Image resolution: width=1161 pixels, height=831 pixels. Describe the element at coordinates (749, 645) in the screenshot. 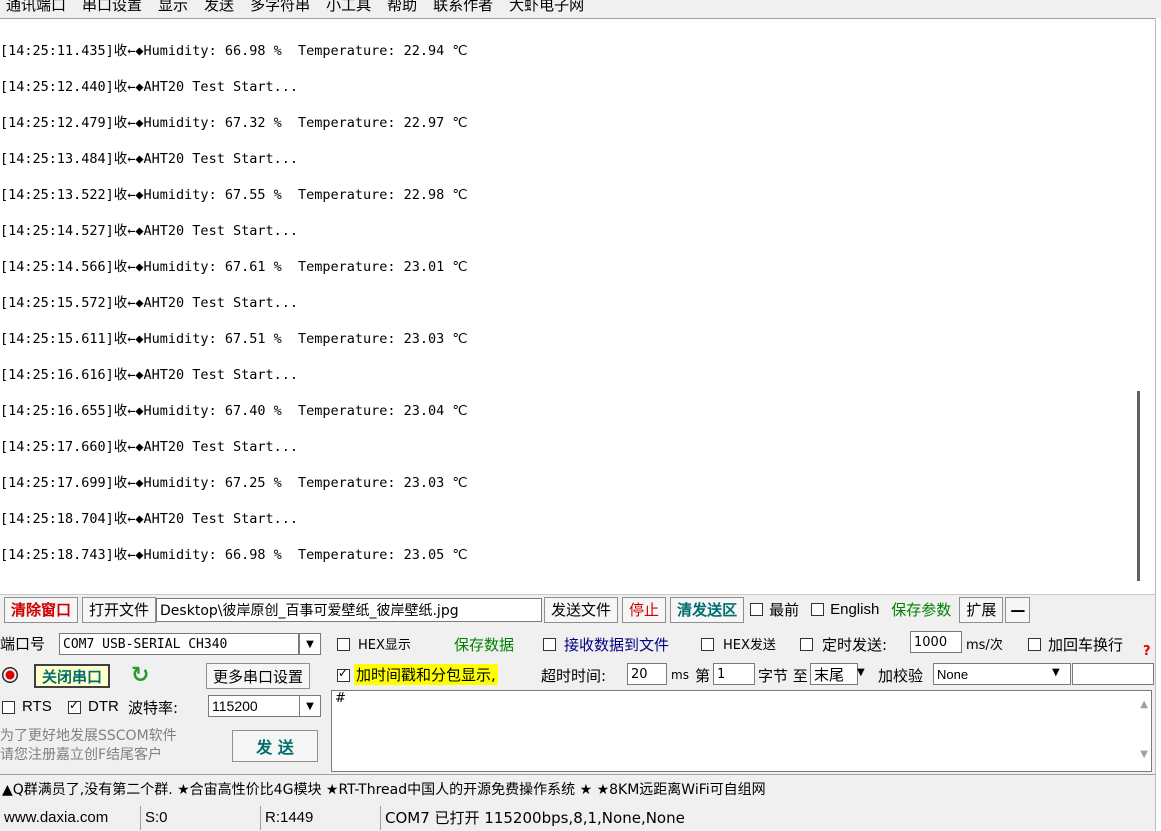

I see `hex-send-label: HEX发送` at that location.